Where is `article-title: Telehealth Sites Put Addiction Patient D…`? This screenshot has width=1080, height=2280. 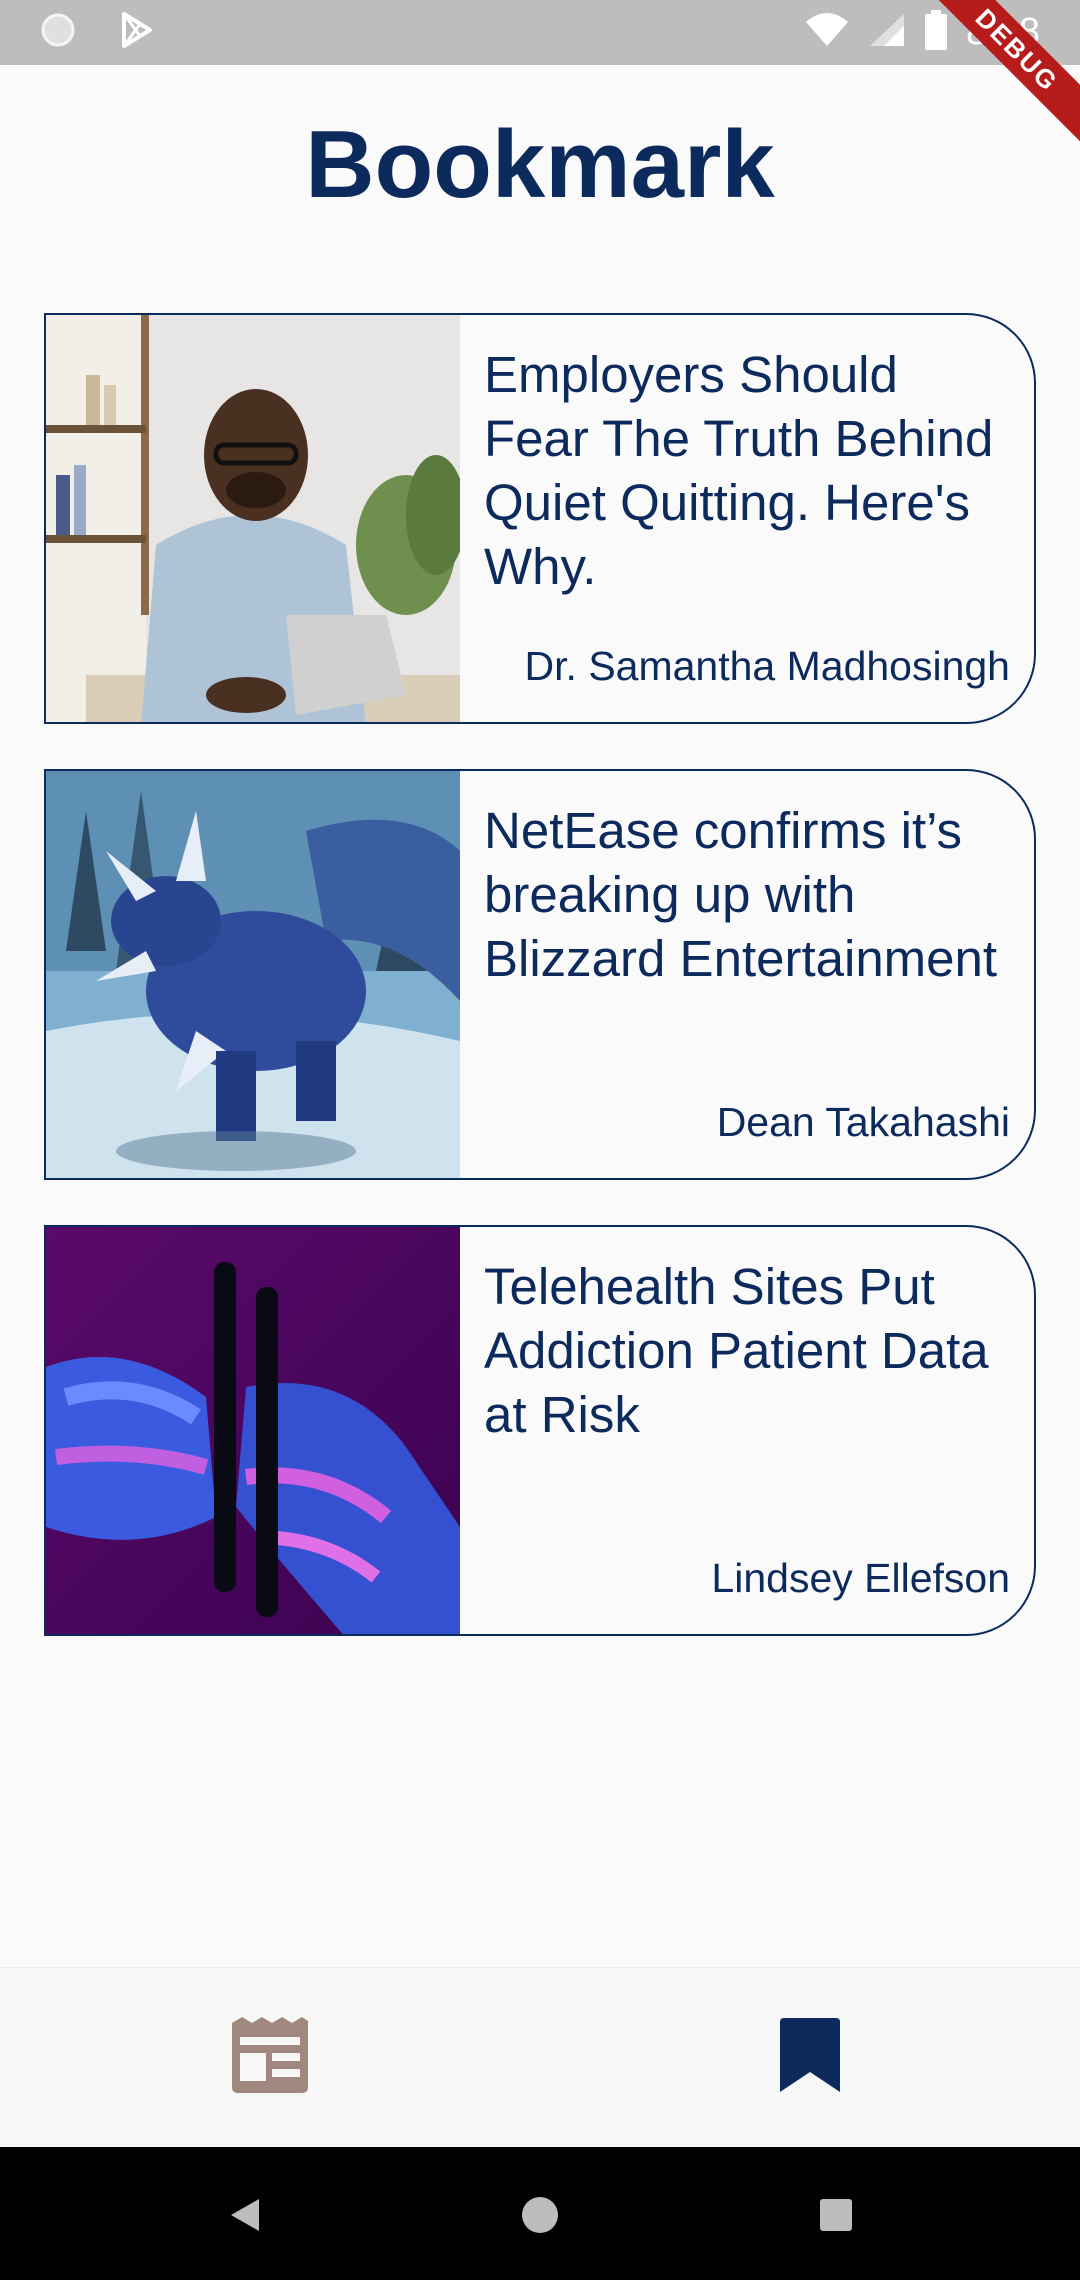
article-title: Telehealth Sites Put Addiction Patient D… is located at coordinates (736, 1350).